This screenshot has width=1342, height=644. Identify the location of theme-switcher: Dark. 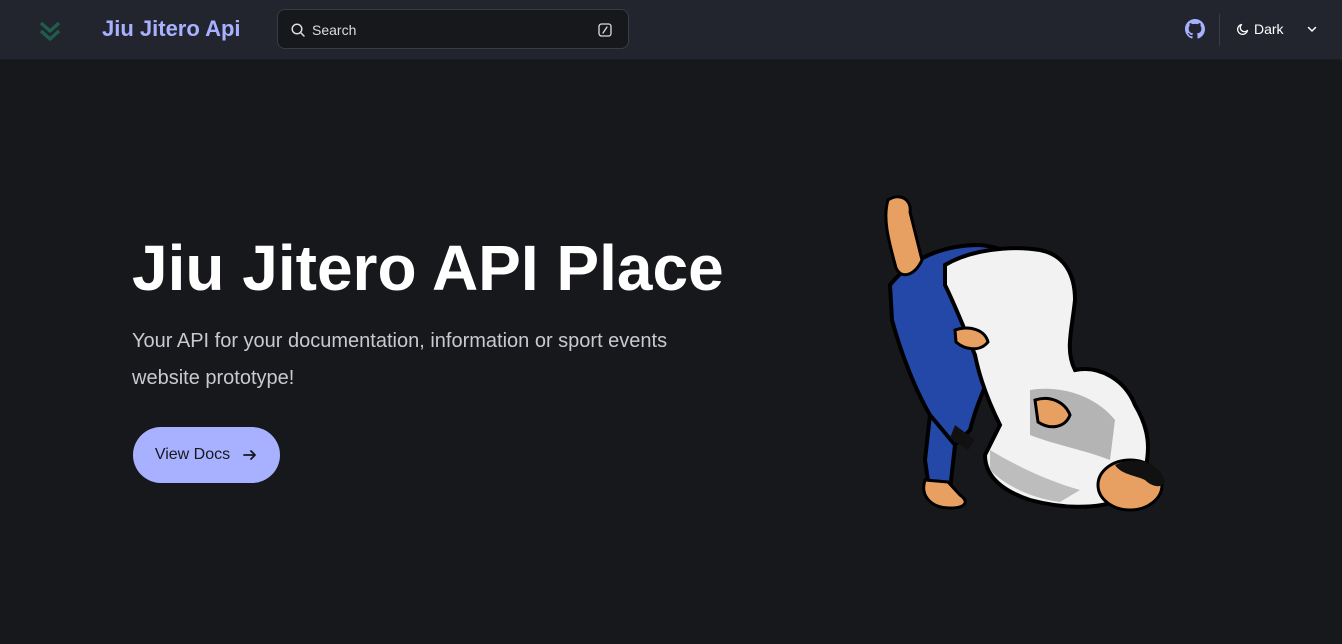
(1281, 29).